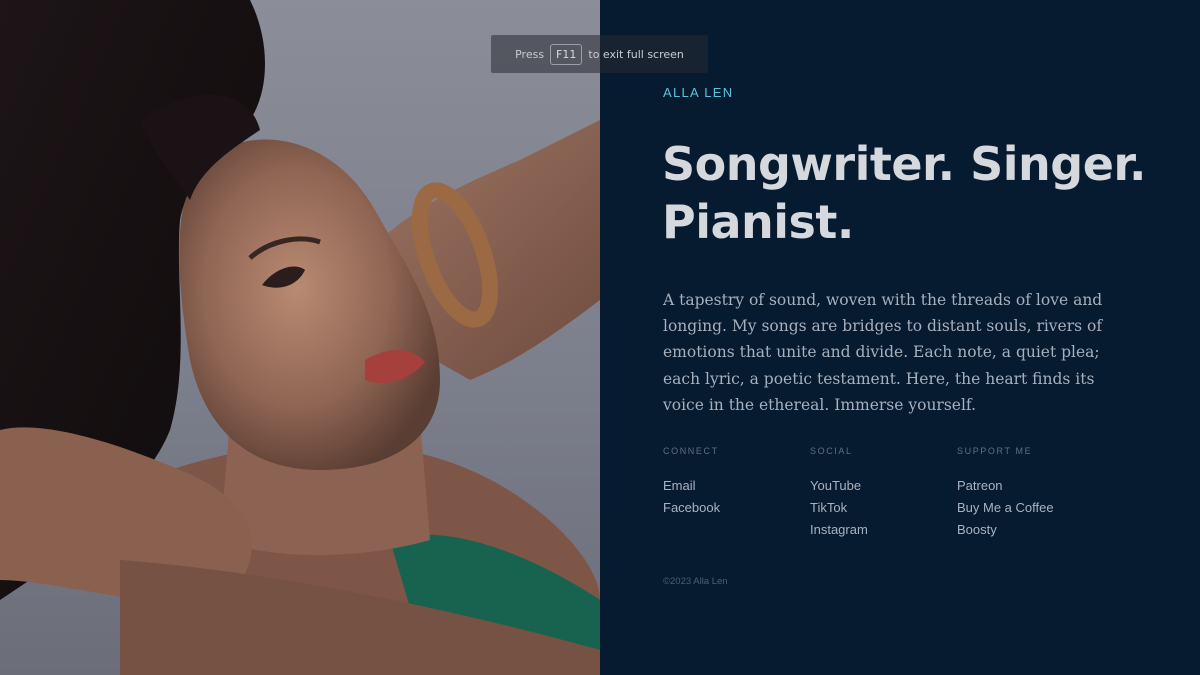  Describe the element at coordinates (758, 222) in the screenshot. I see `headline-line-2: Pianist.` at that location.